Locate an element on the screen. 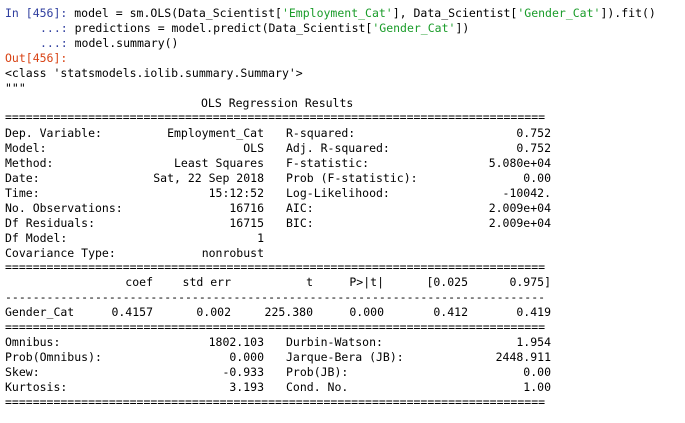 This screenshot has height=423, width=685. input-cell-line-3: ...: model.summary() is located at coordinates (109, 43).